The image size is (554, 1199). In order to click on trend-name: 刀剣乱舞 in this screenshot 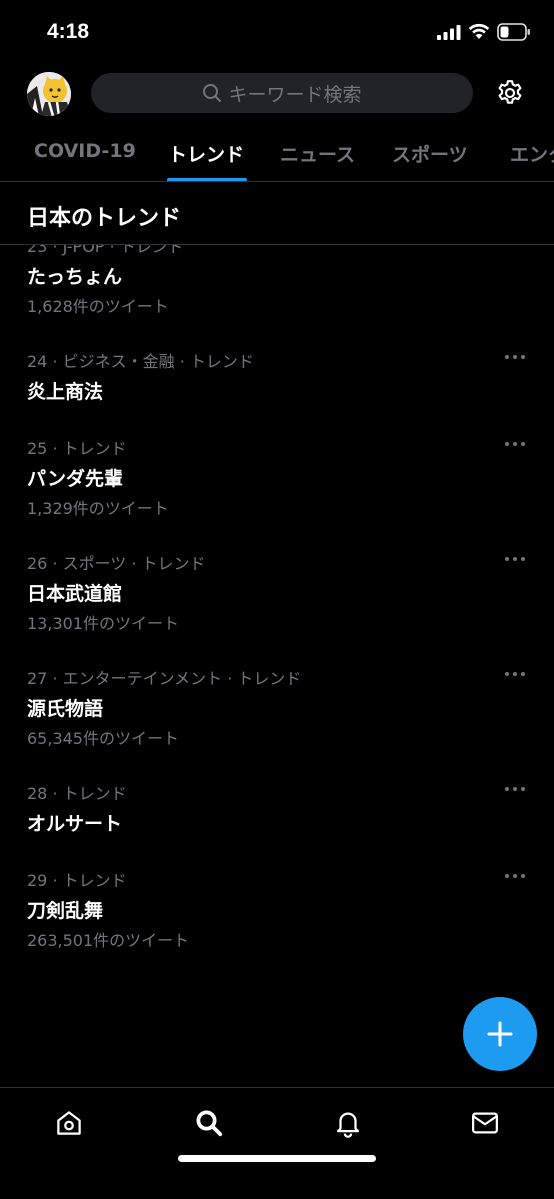, I will do `click(65, 911)`.